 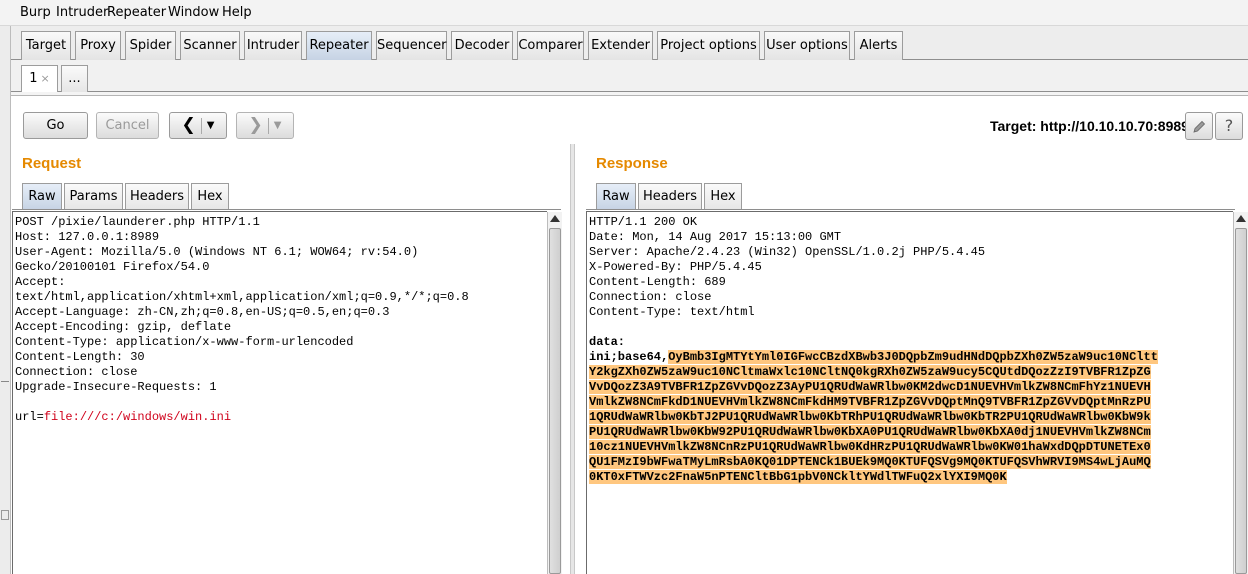 I want to click on request-tab-raw: Raw, so click(x=42, y=196).